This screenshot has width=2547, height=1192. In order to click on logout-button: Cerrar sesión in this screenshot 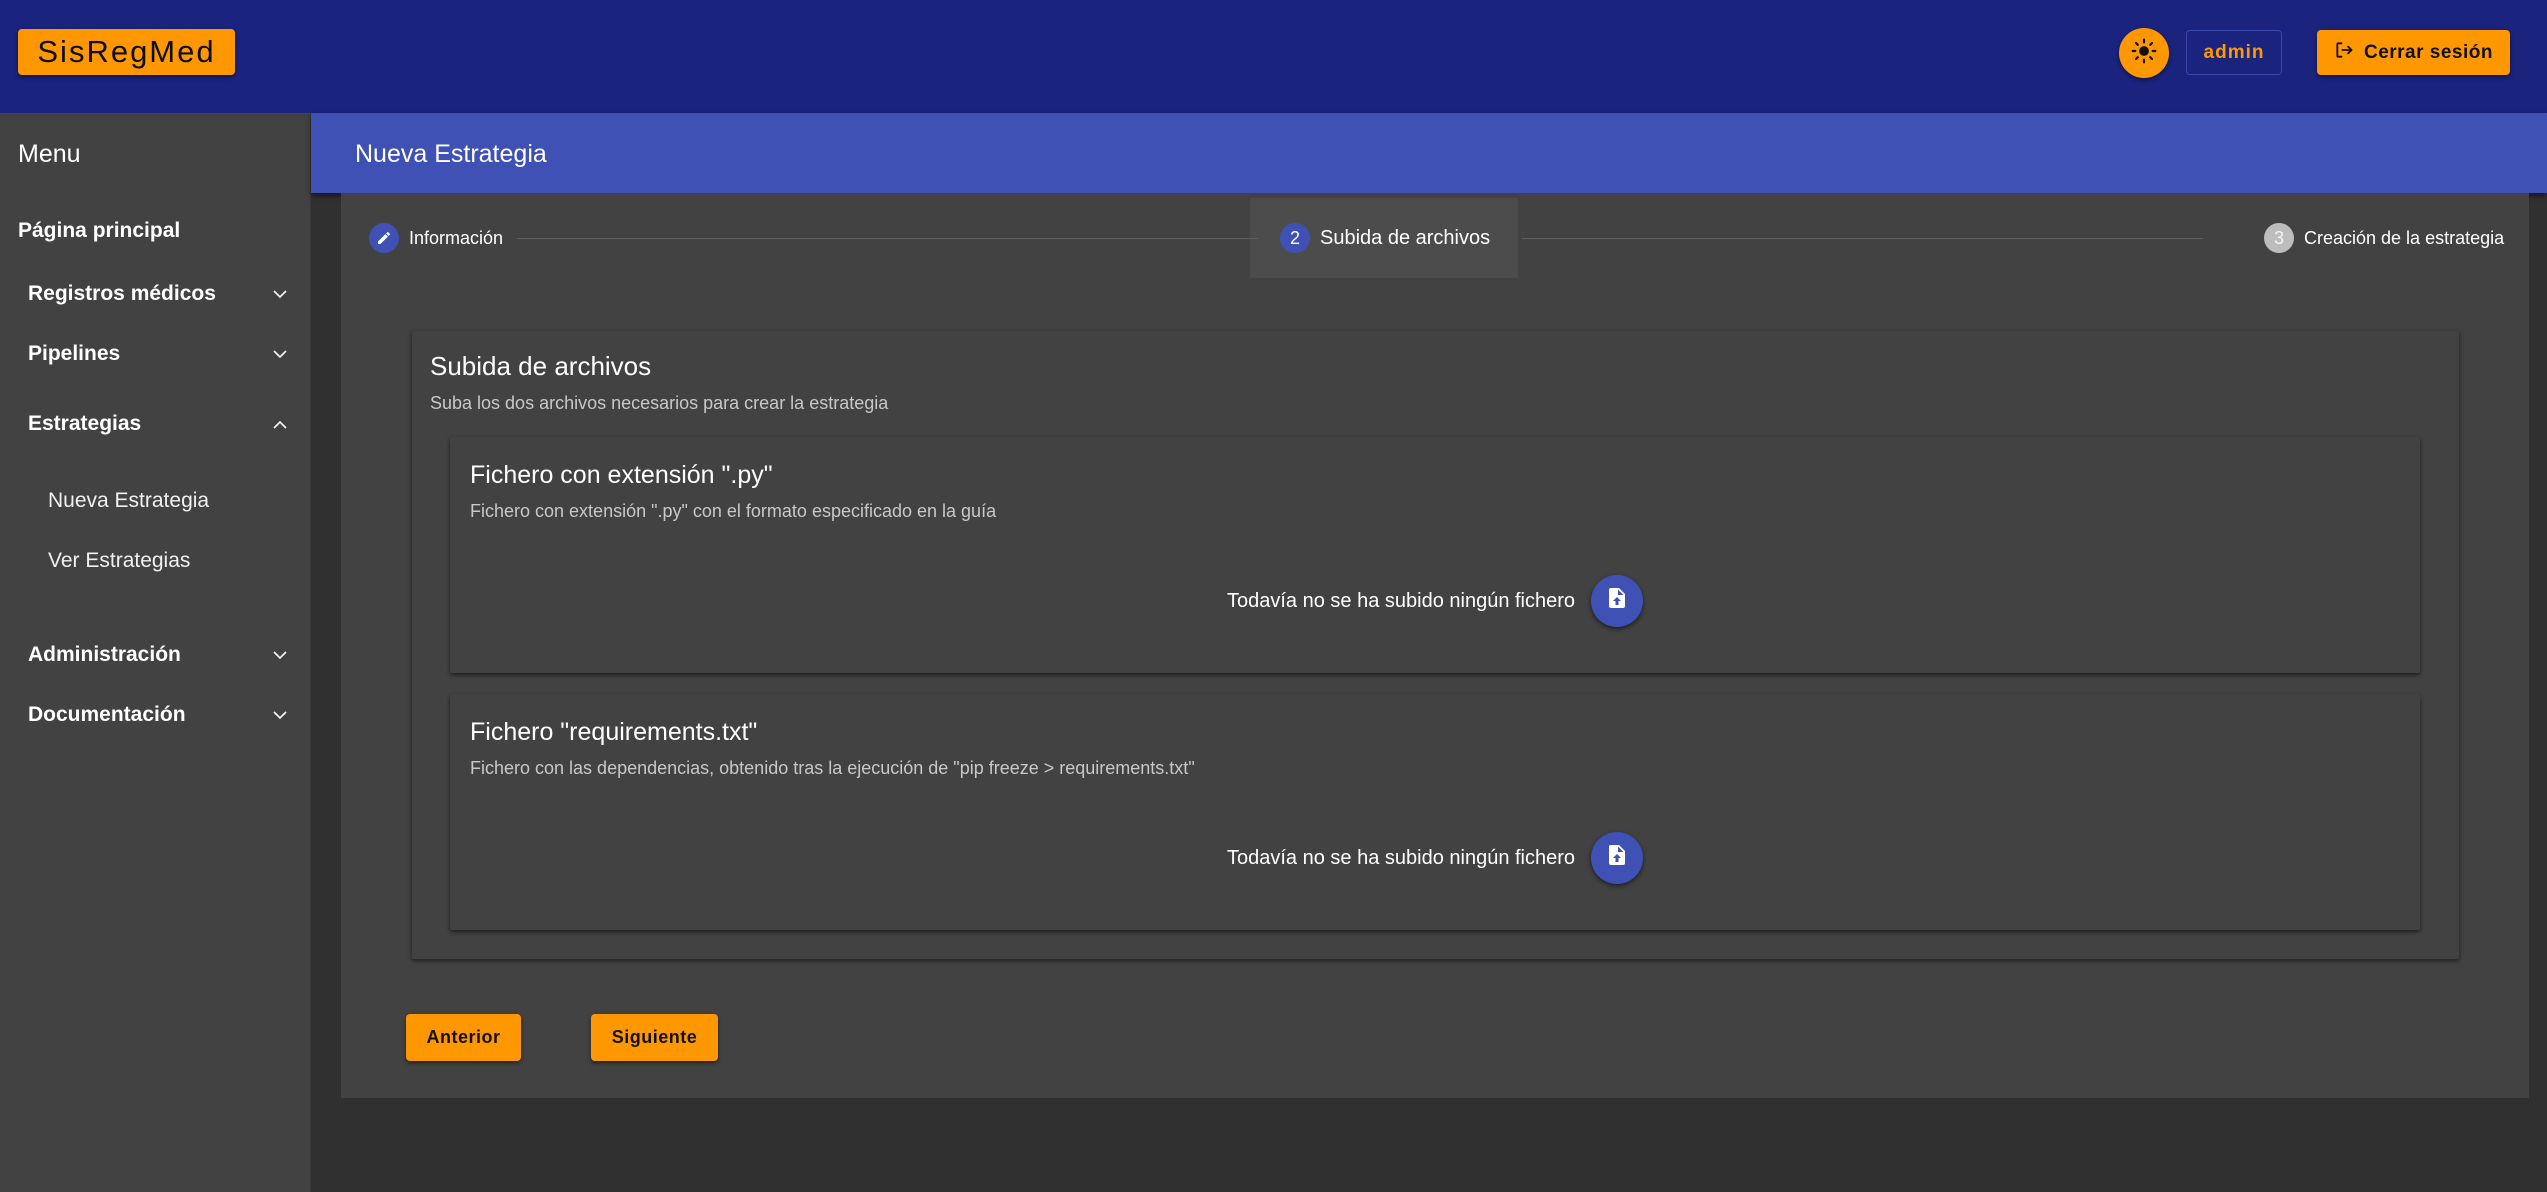, I will do `click(2413, 52)`.